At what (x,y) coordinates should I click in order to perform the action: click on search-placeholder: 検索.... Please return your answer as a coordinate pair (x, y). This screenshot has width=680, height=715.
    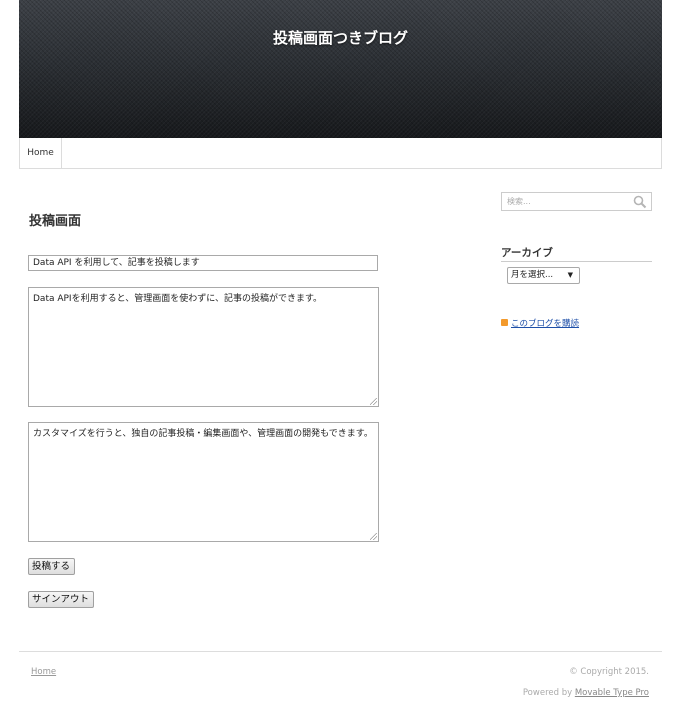
    Looking at the image, I should click on (519, 201).